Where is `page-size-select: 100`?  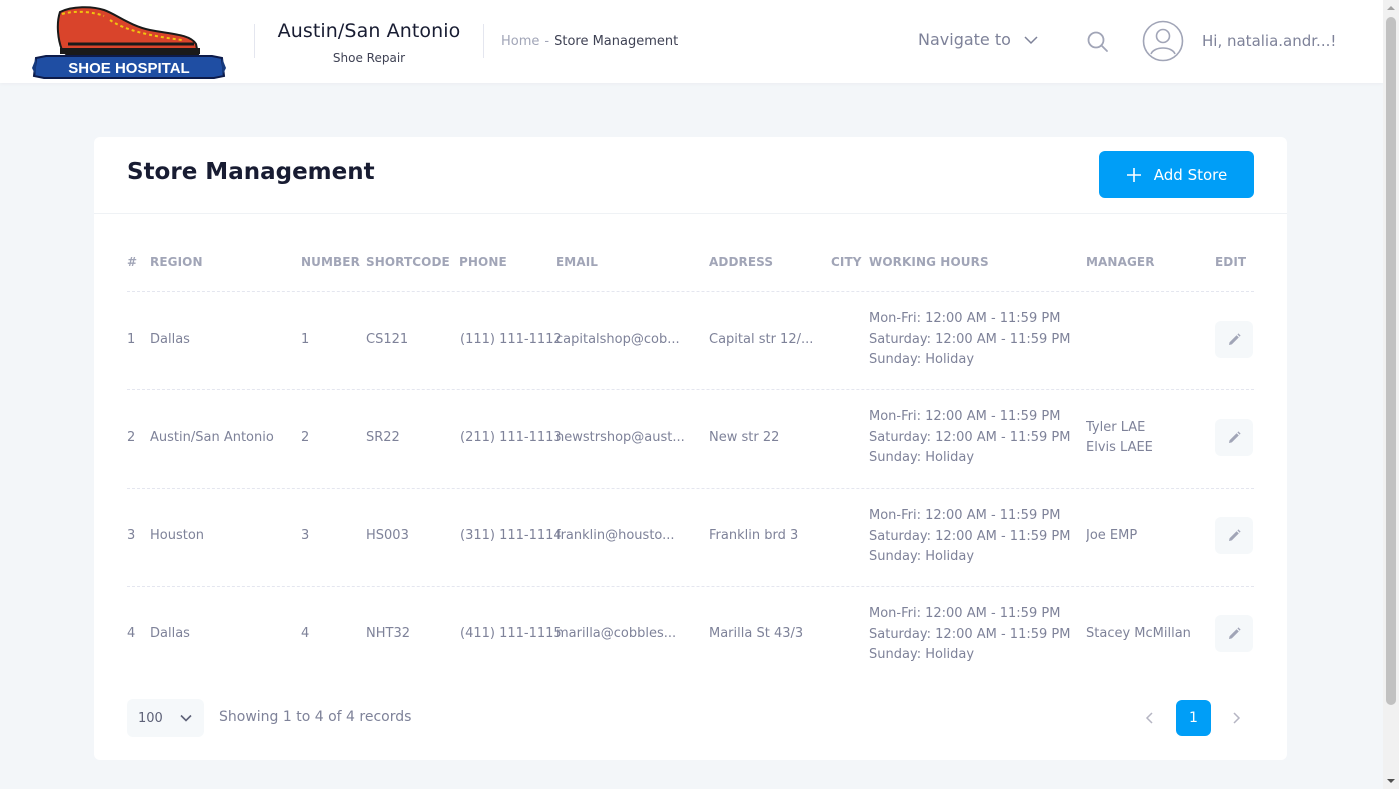 page-size-select: 100 is located at coordinates (165, 718).